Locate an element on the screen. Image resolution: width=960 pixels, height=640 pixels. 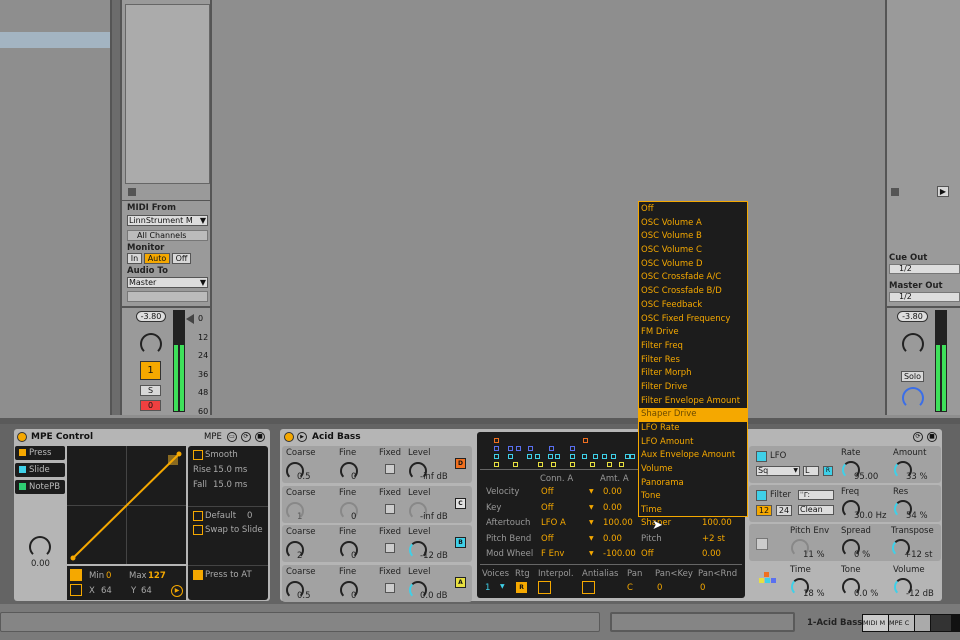
slope-24-button: 24 is located at coordinates (784, 510).